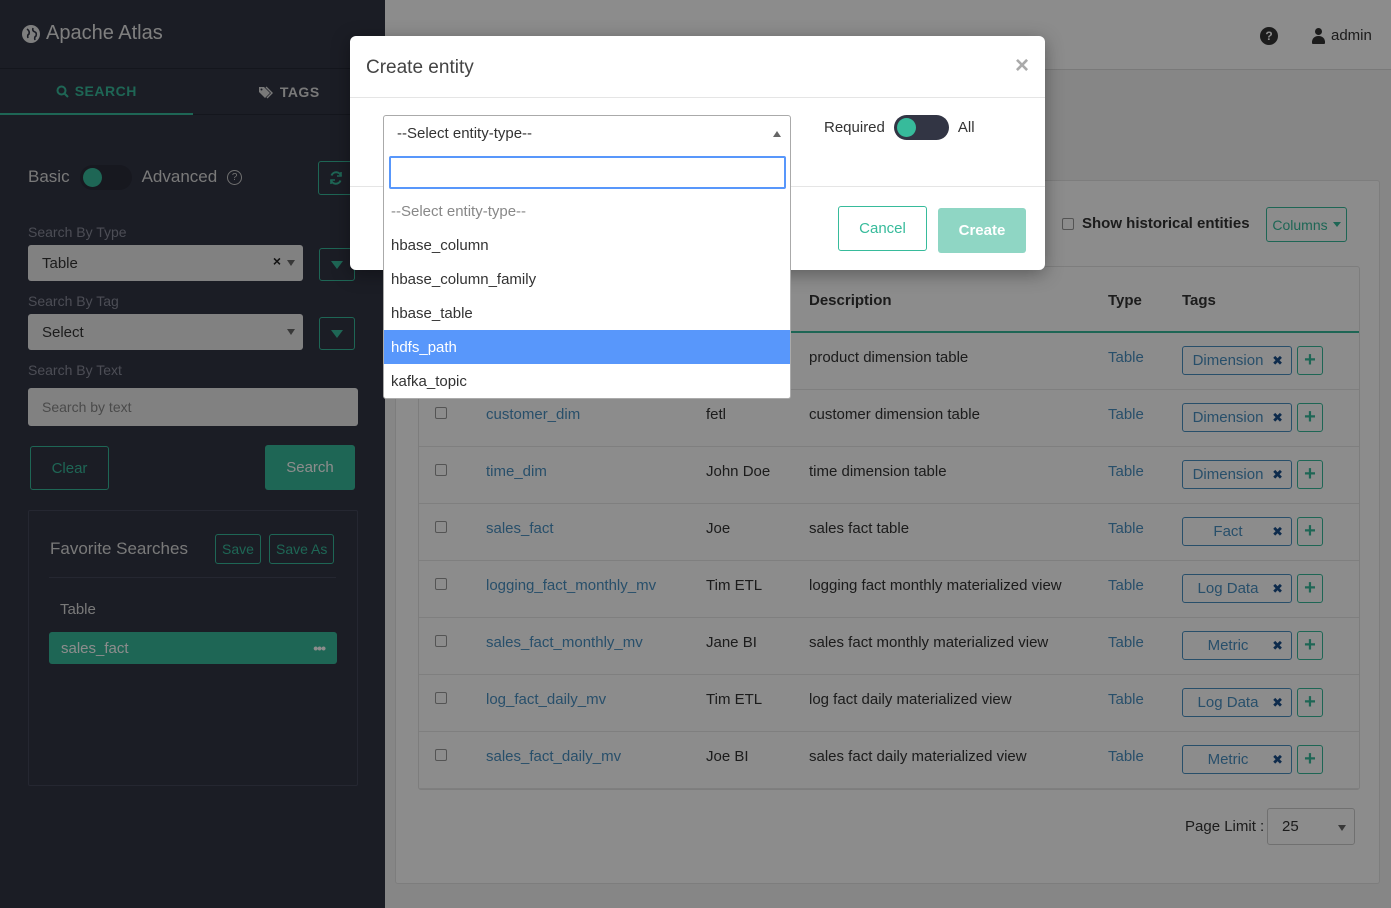 This screenshot has width=1391, height=908. What do you see at coordinates (921, 127) in the screenshot?
I see `required-all-switch` at bounding box center [921, 127].